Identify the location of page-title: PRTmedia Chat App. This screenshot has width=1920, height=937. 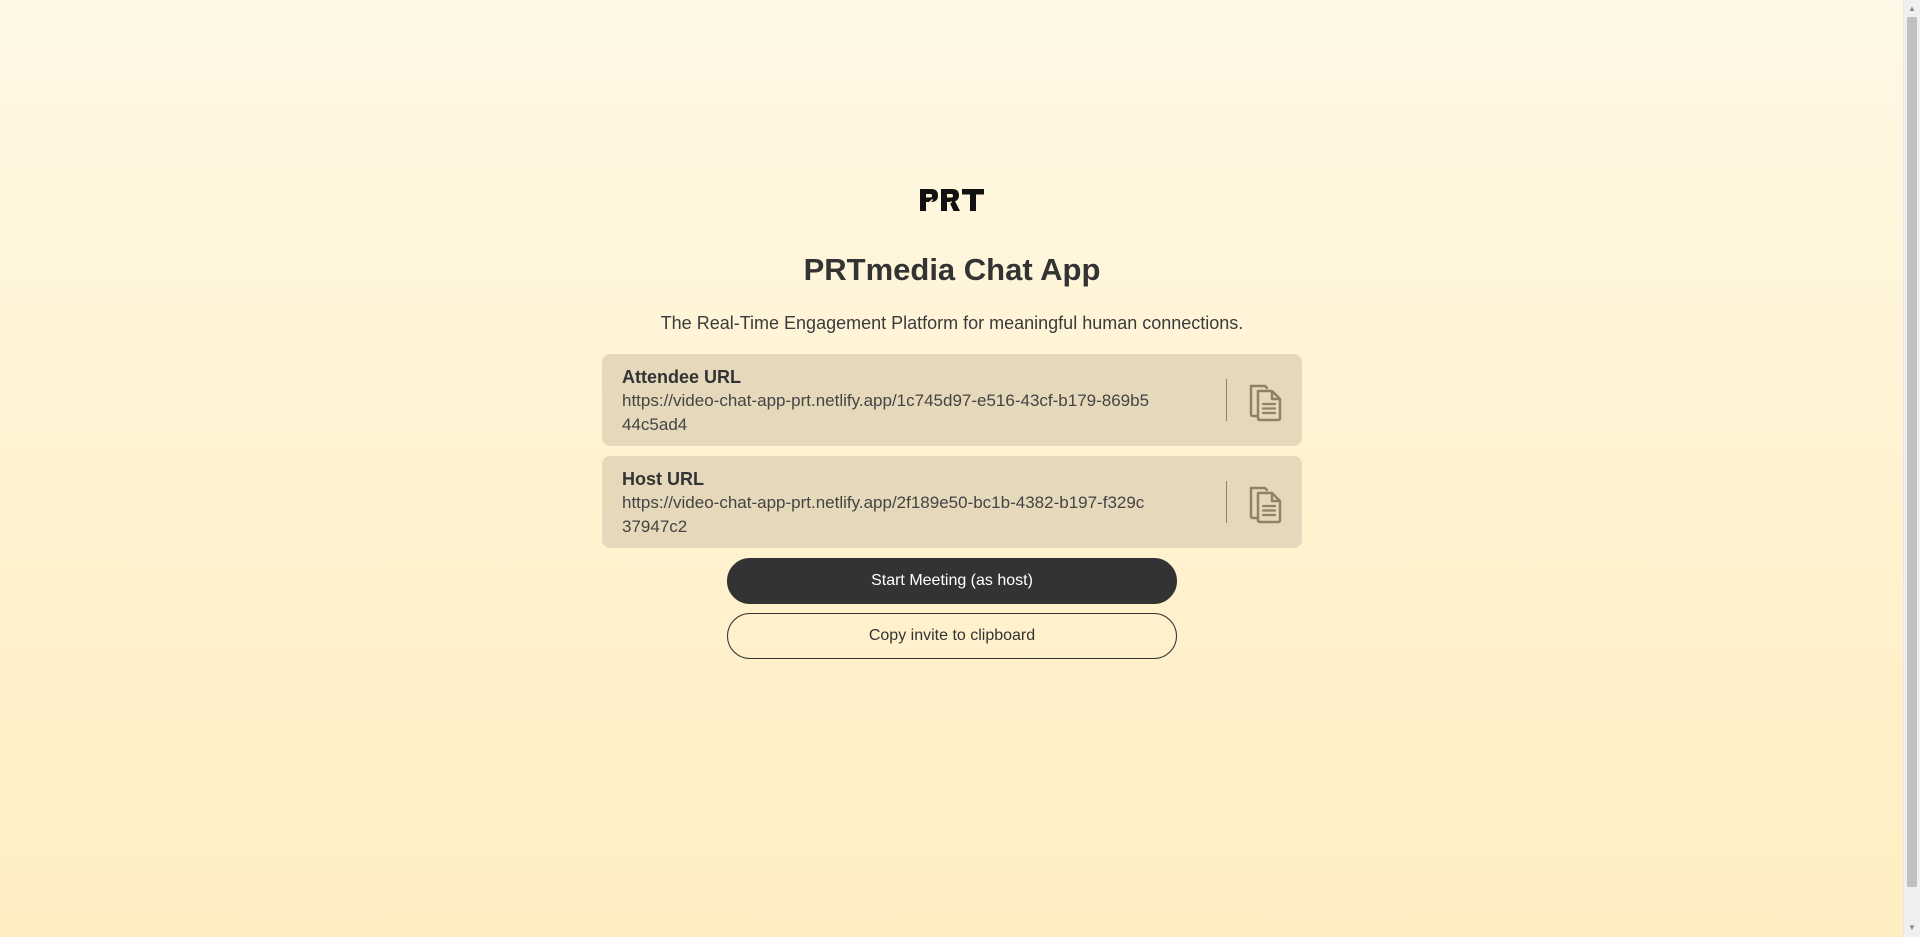
(952, 269).